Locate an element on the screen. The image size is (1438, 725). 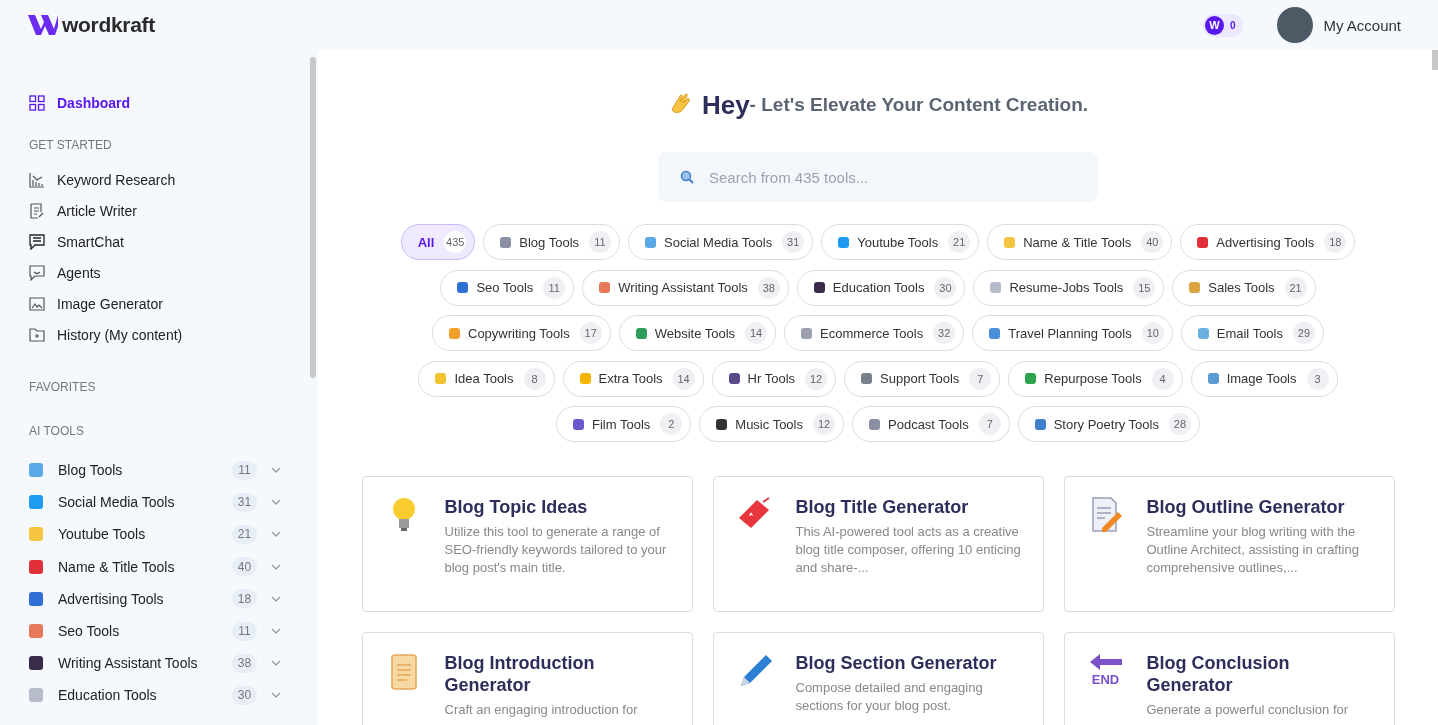
category-chip: Social Media Tools 31 is located at coordinates (721, 242).